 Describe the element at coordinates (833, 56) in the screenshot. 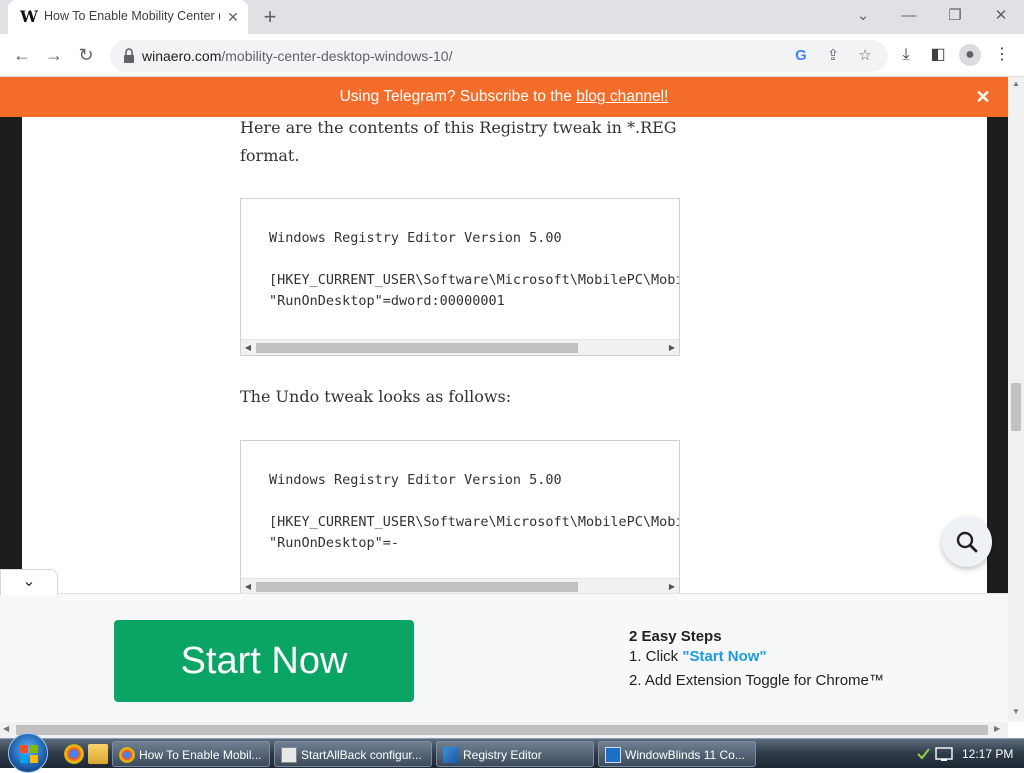

I see `share-icon: ⇪` at that location.